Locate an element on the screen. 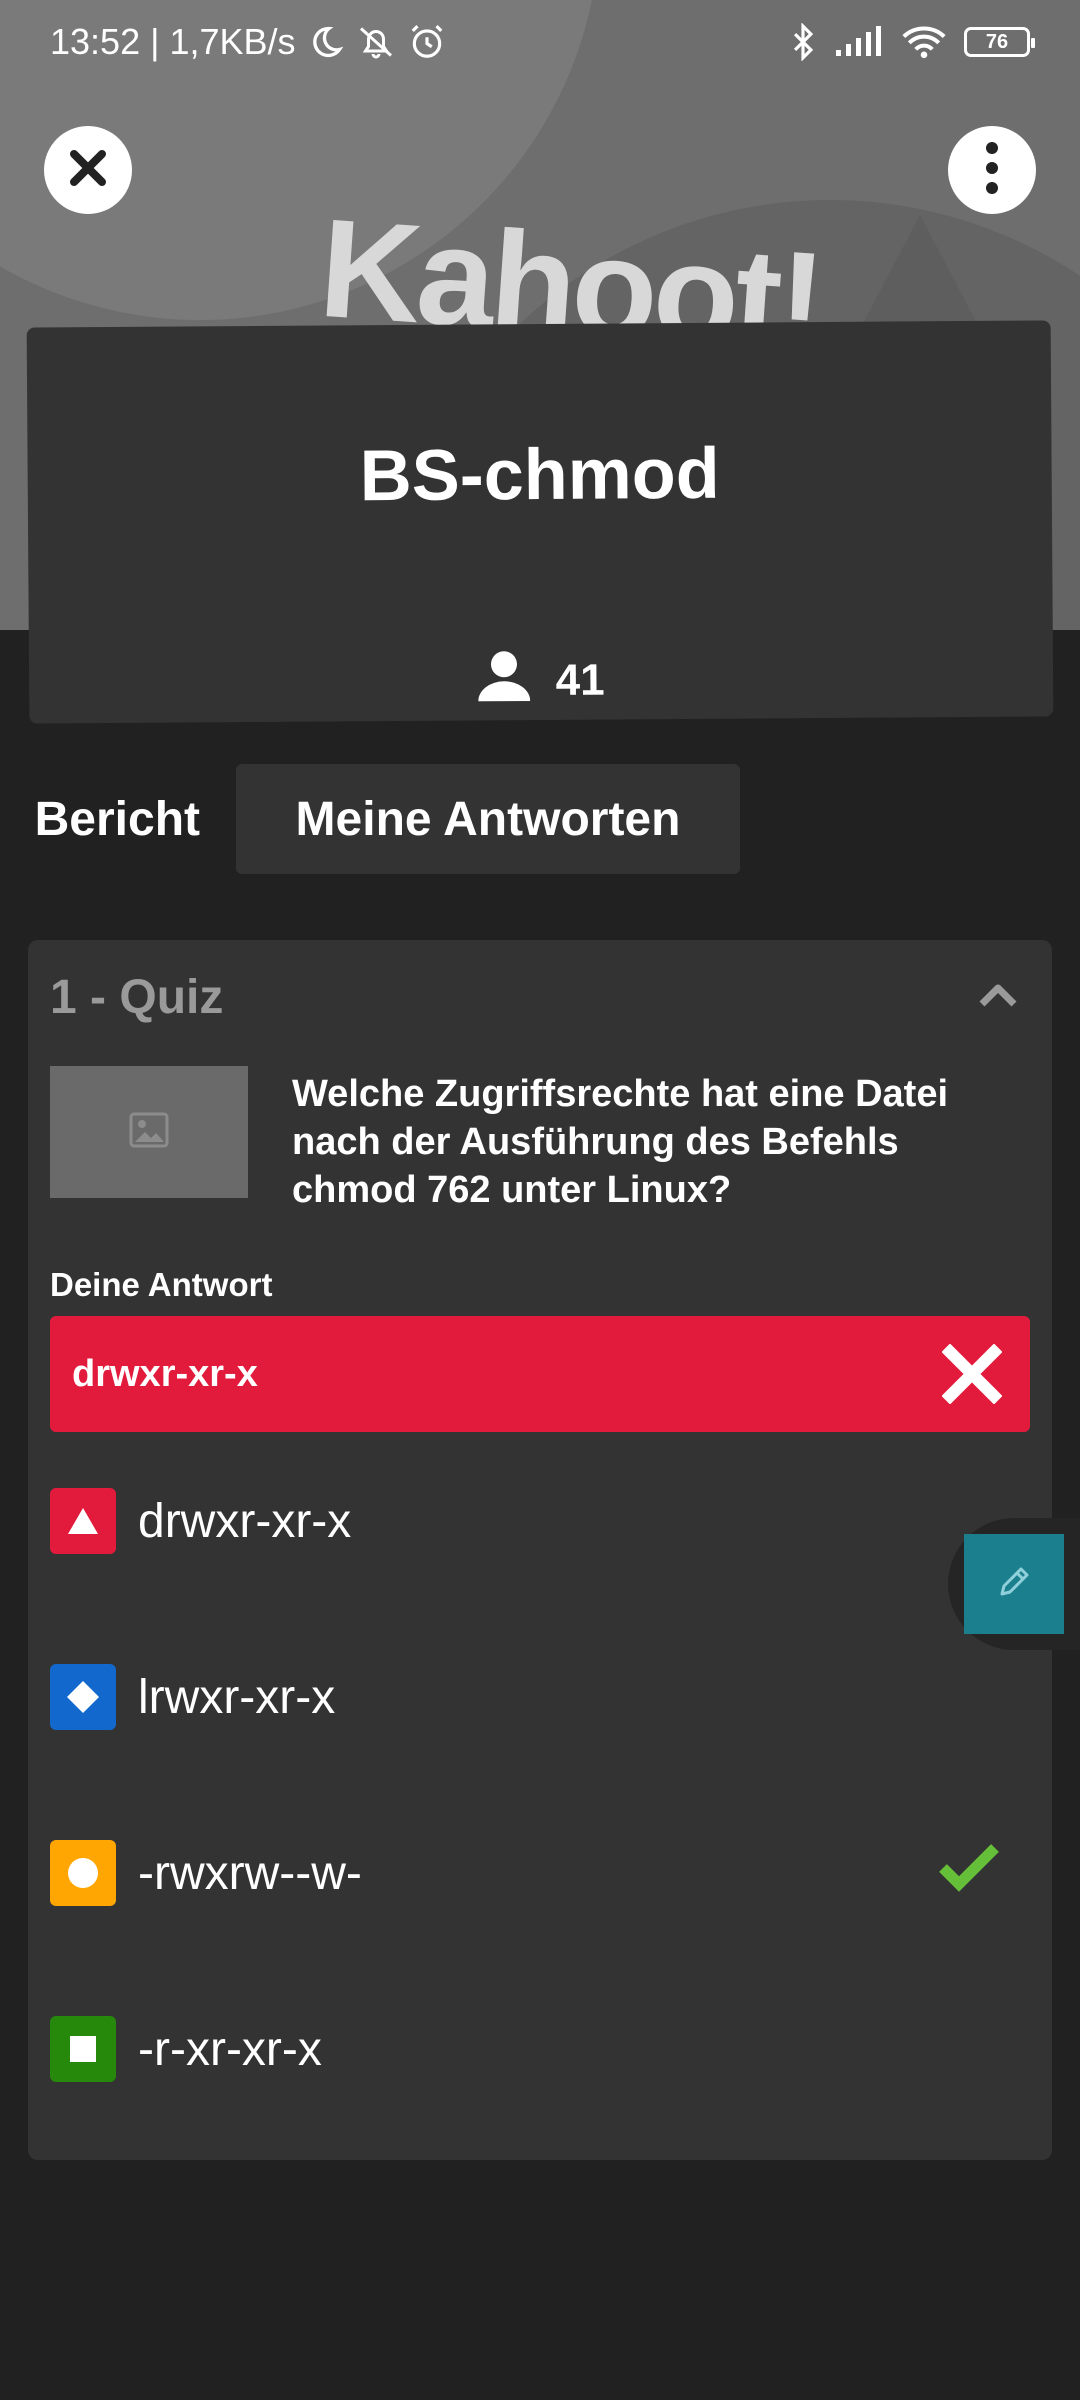 This screenshot has width=1080, height=2400. wifi-icon is located at coordinates (924, 42).